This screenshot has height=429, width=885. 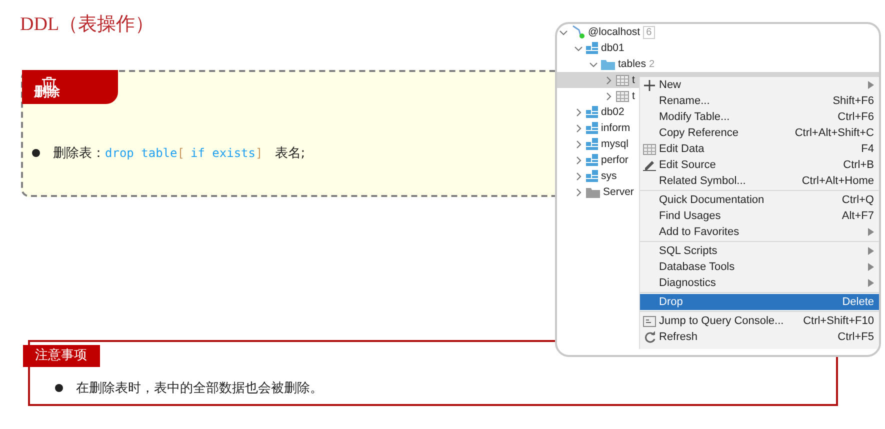 What do you see at coordinates (632, 64) in the screenshot?
I see `tree-label: tables` at bounding box center [632, 64].